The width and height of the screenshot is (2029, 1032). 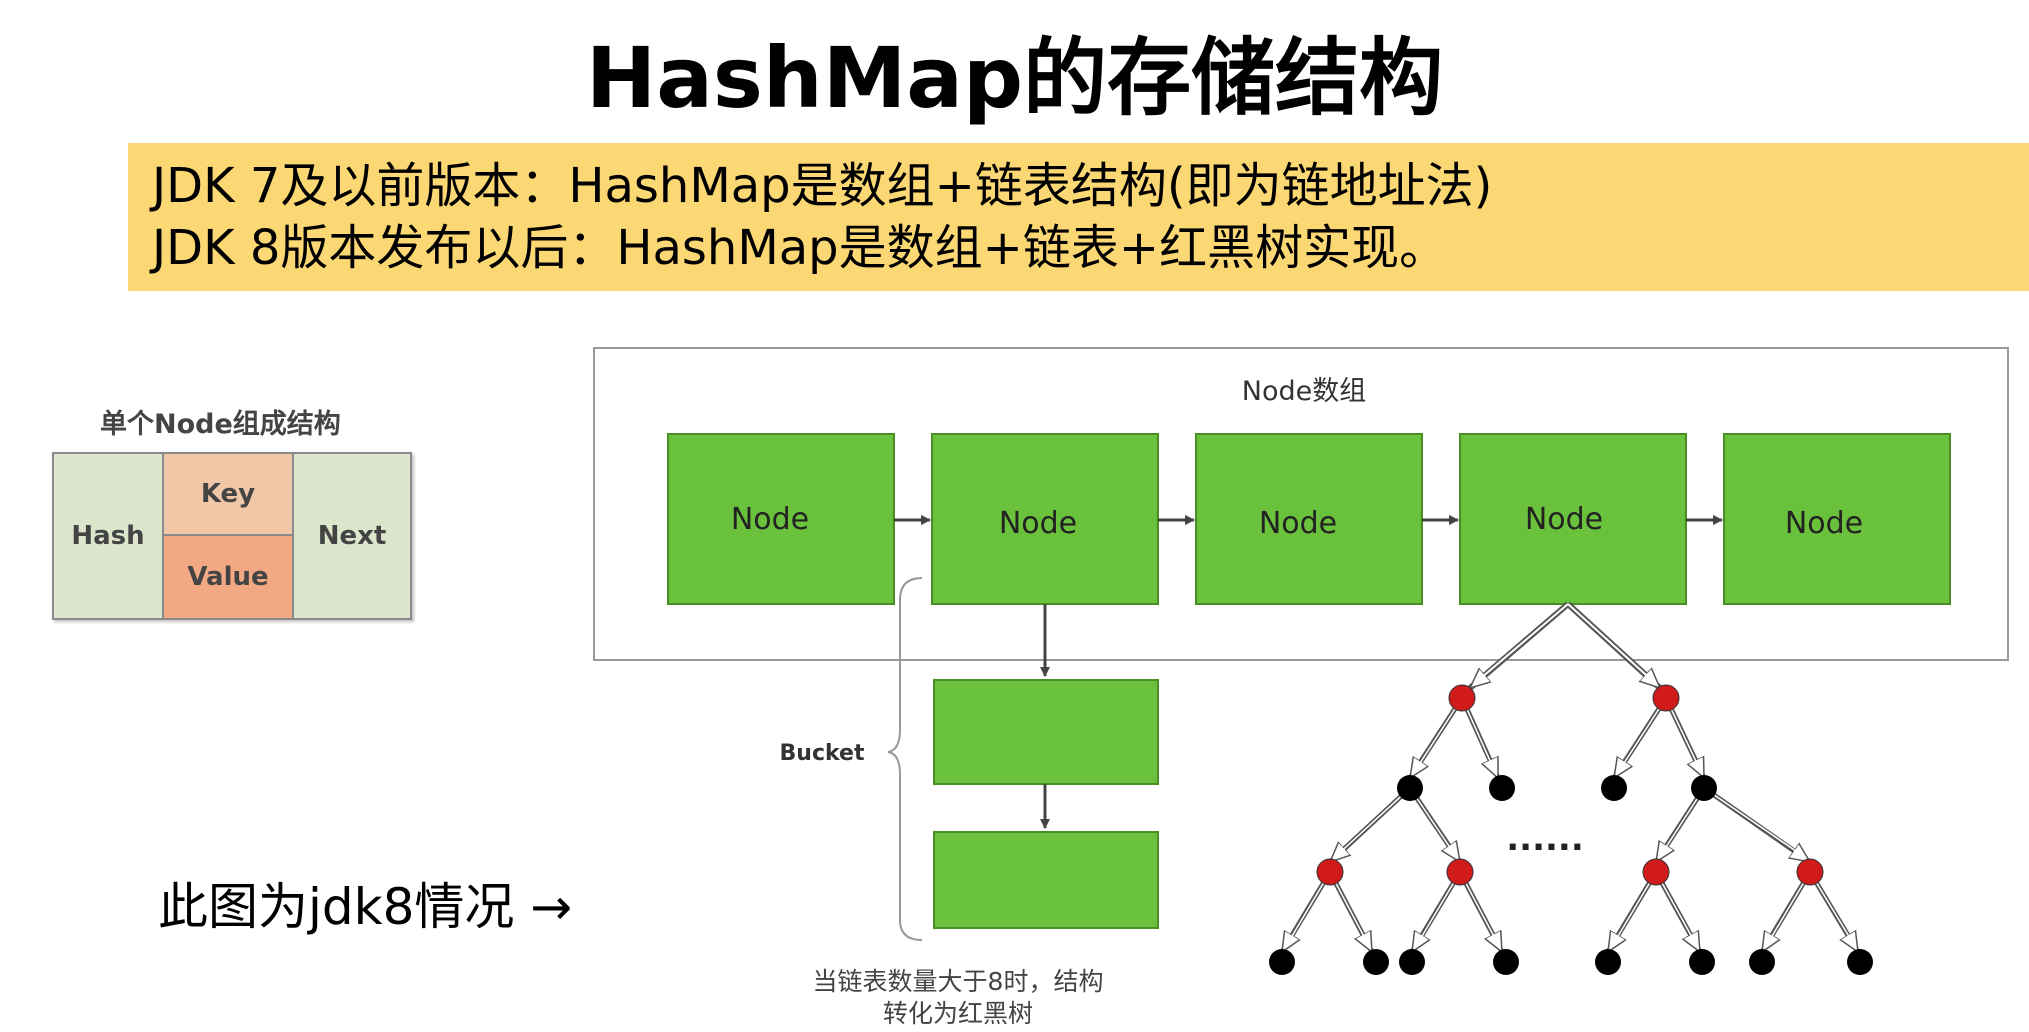 What do you see at coordinates (958, 981) in the screenshot?
I see `caption-line-1: 当链表数量大于8时，结构` at bounding box center [958, 981].